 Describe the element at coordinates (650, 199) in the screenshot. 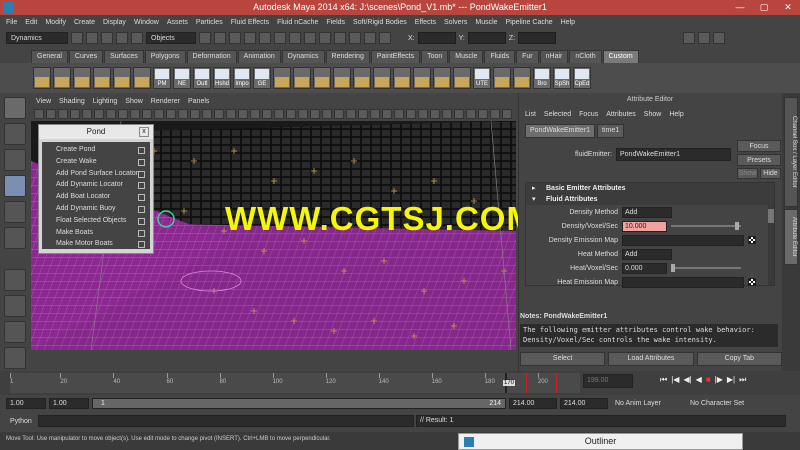

I see `section-fluid-attributes: ▾ Fluid Attributes` at that location.